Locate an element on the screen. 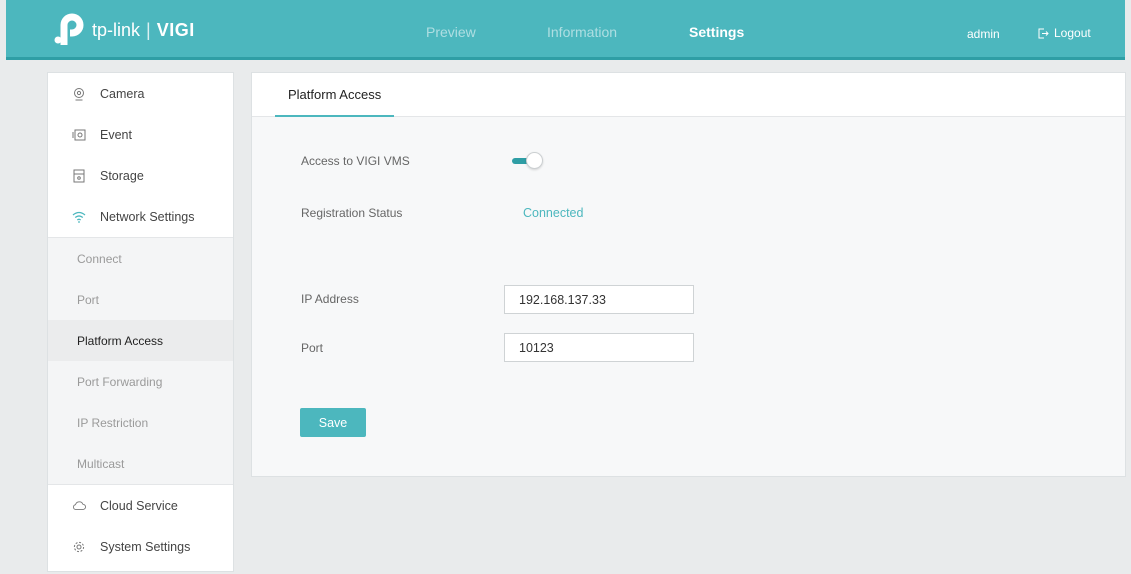  wifi-icon is located at coordinates (79, 217).